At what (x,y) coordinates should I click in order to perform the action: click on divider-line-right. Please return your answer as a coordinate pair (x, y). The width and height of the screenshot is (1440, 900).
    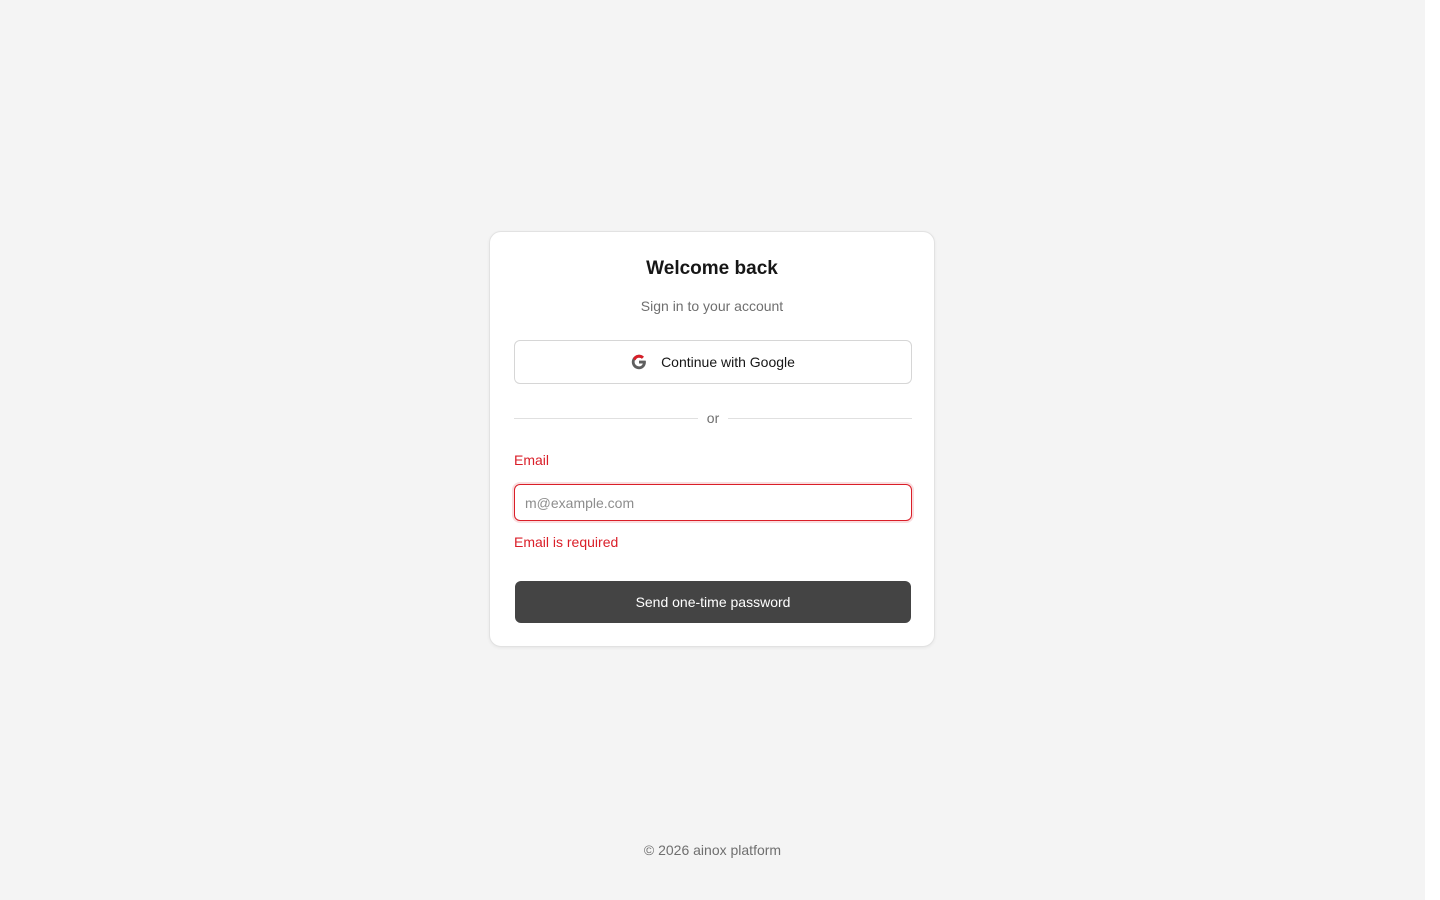
    Looking at the image, I should click on (820, 418).